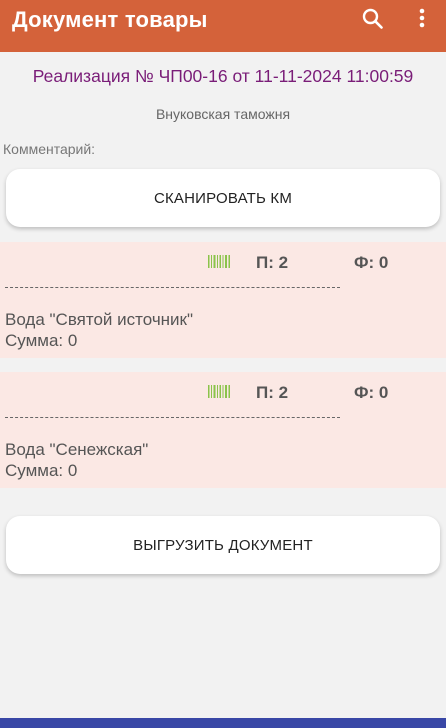 The image size is (446, 728). Describe the element at coordinates (49, 149) in the screenshot. I see `comment-label: Комментарий:` at that location.